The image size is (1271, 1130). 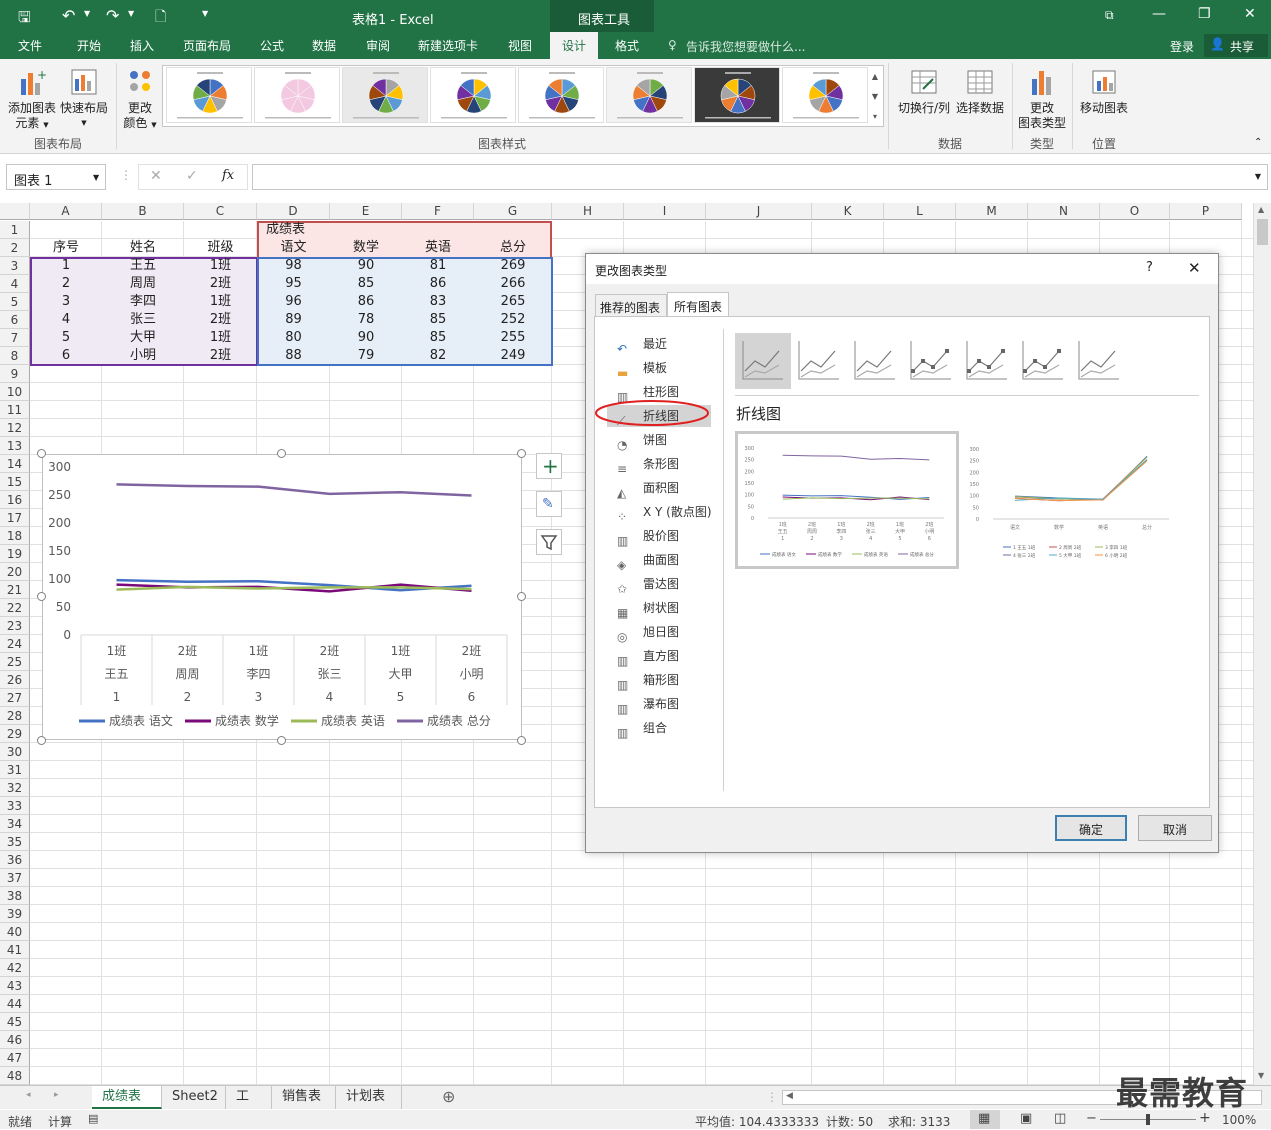 I want to click on tab-view: 视图, so click(x=520, y=45).